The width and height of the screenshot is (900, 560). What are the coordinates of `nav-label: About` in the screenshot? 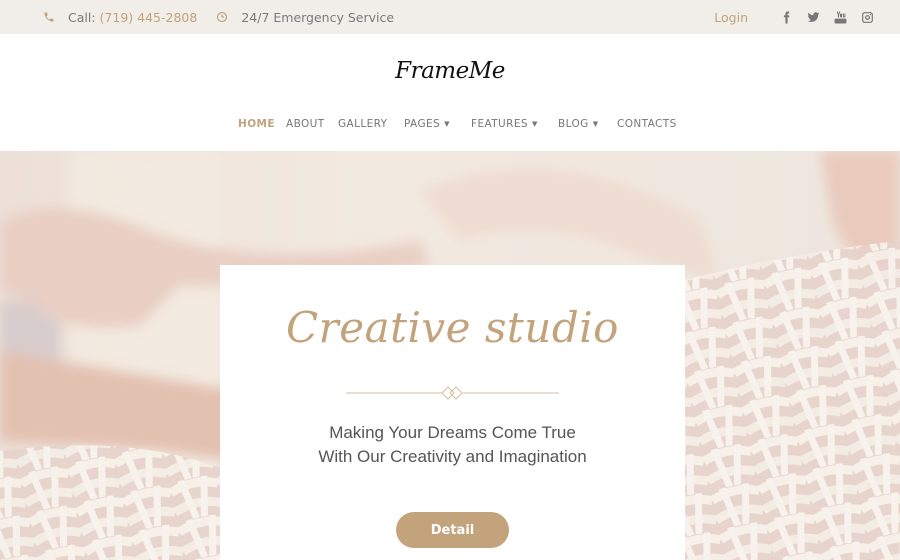 It's located at (305, 124).